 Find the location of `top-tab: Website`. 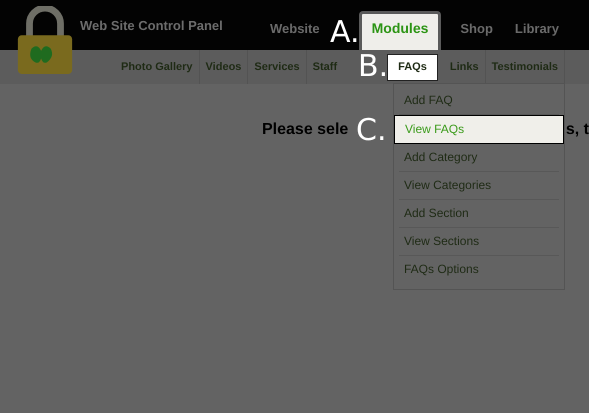

top-tab: Website is located at coordinates (295, 35).